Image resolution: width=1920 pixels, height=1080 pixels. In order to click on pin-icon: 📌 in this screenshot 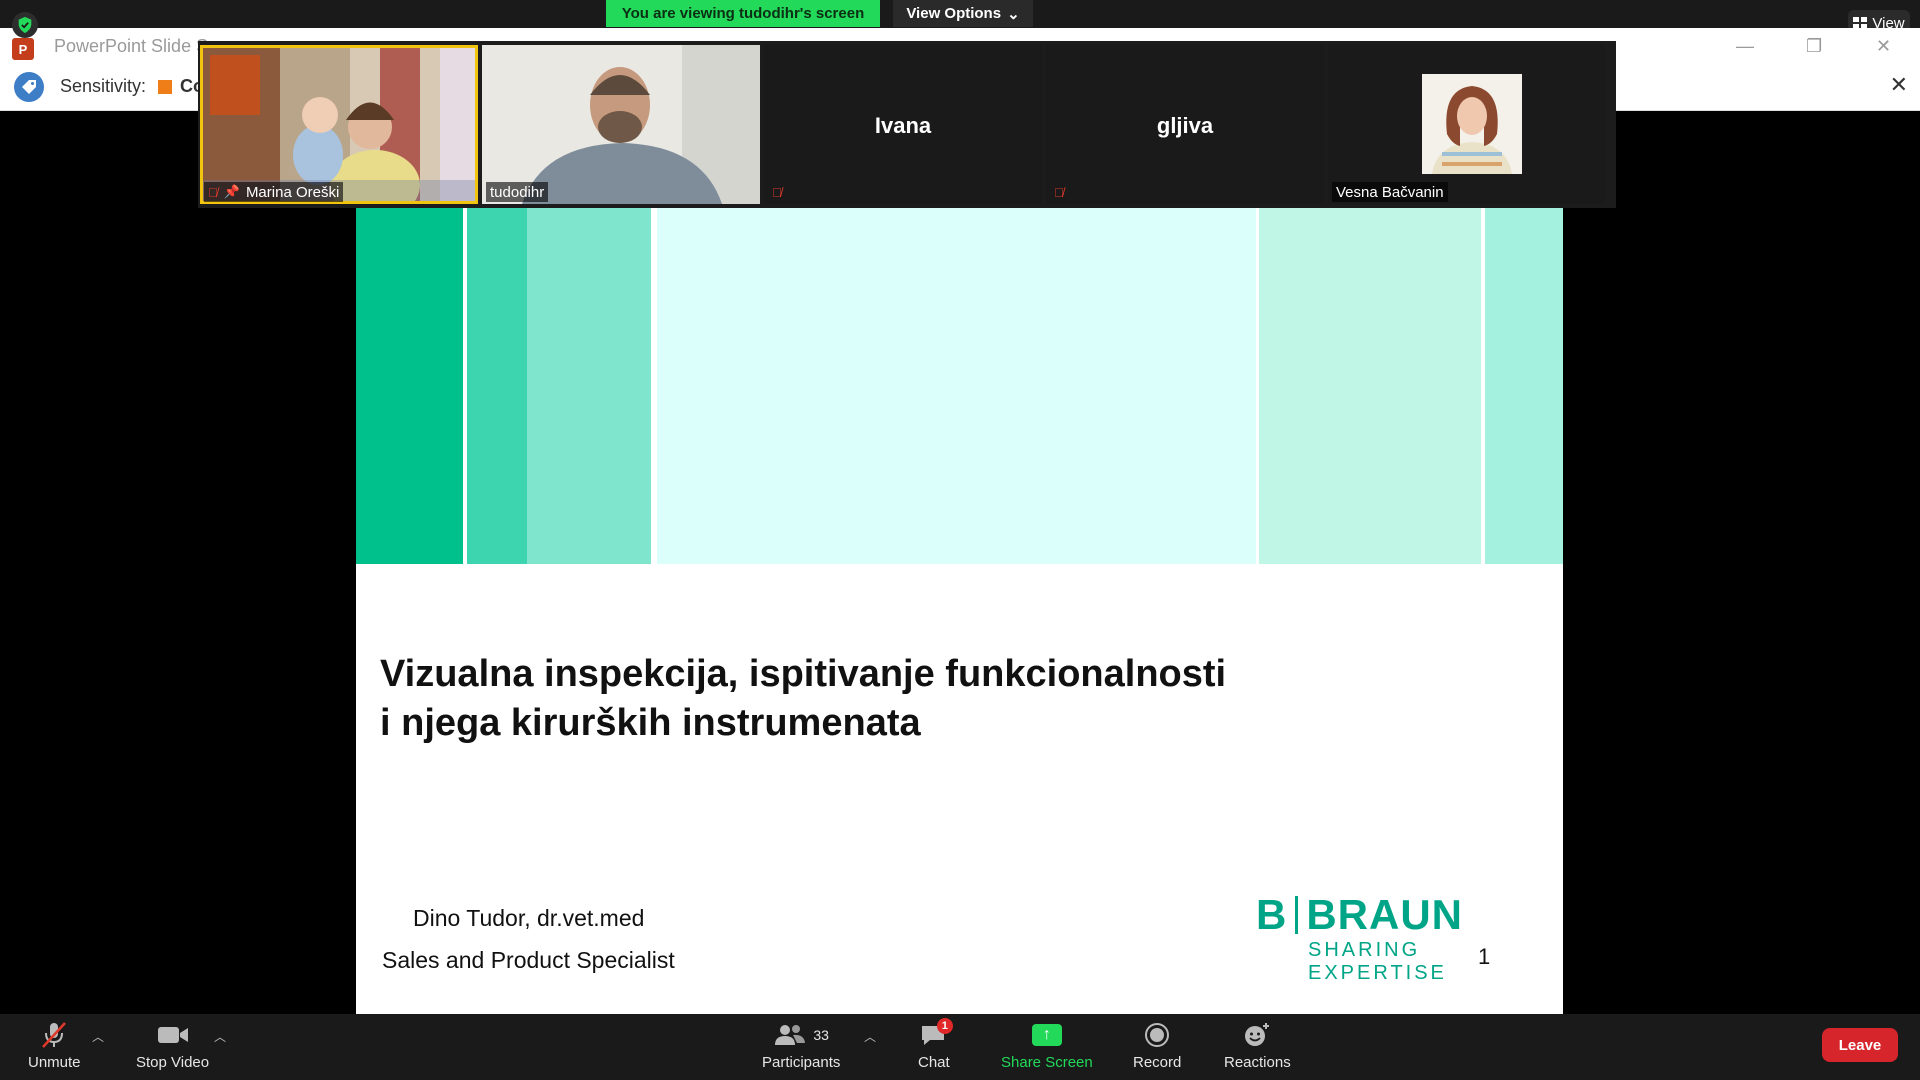, I will do `click(231, 191)`.